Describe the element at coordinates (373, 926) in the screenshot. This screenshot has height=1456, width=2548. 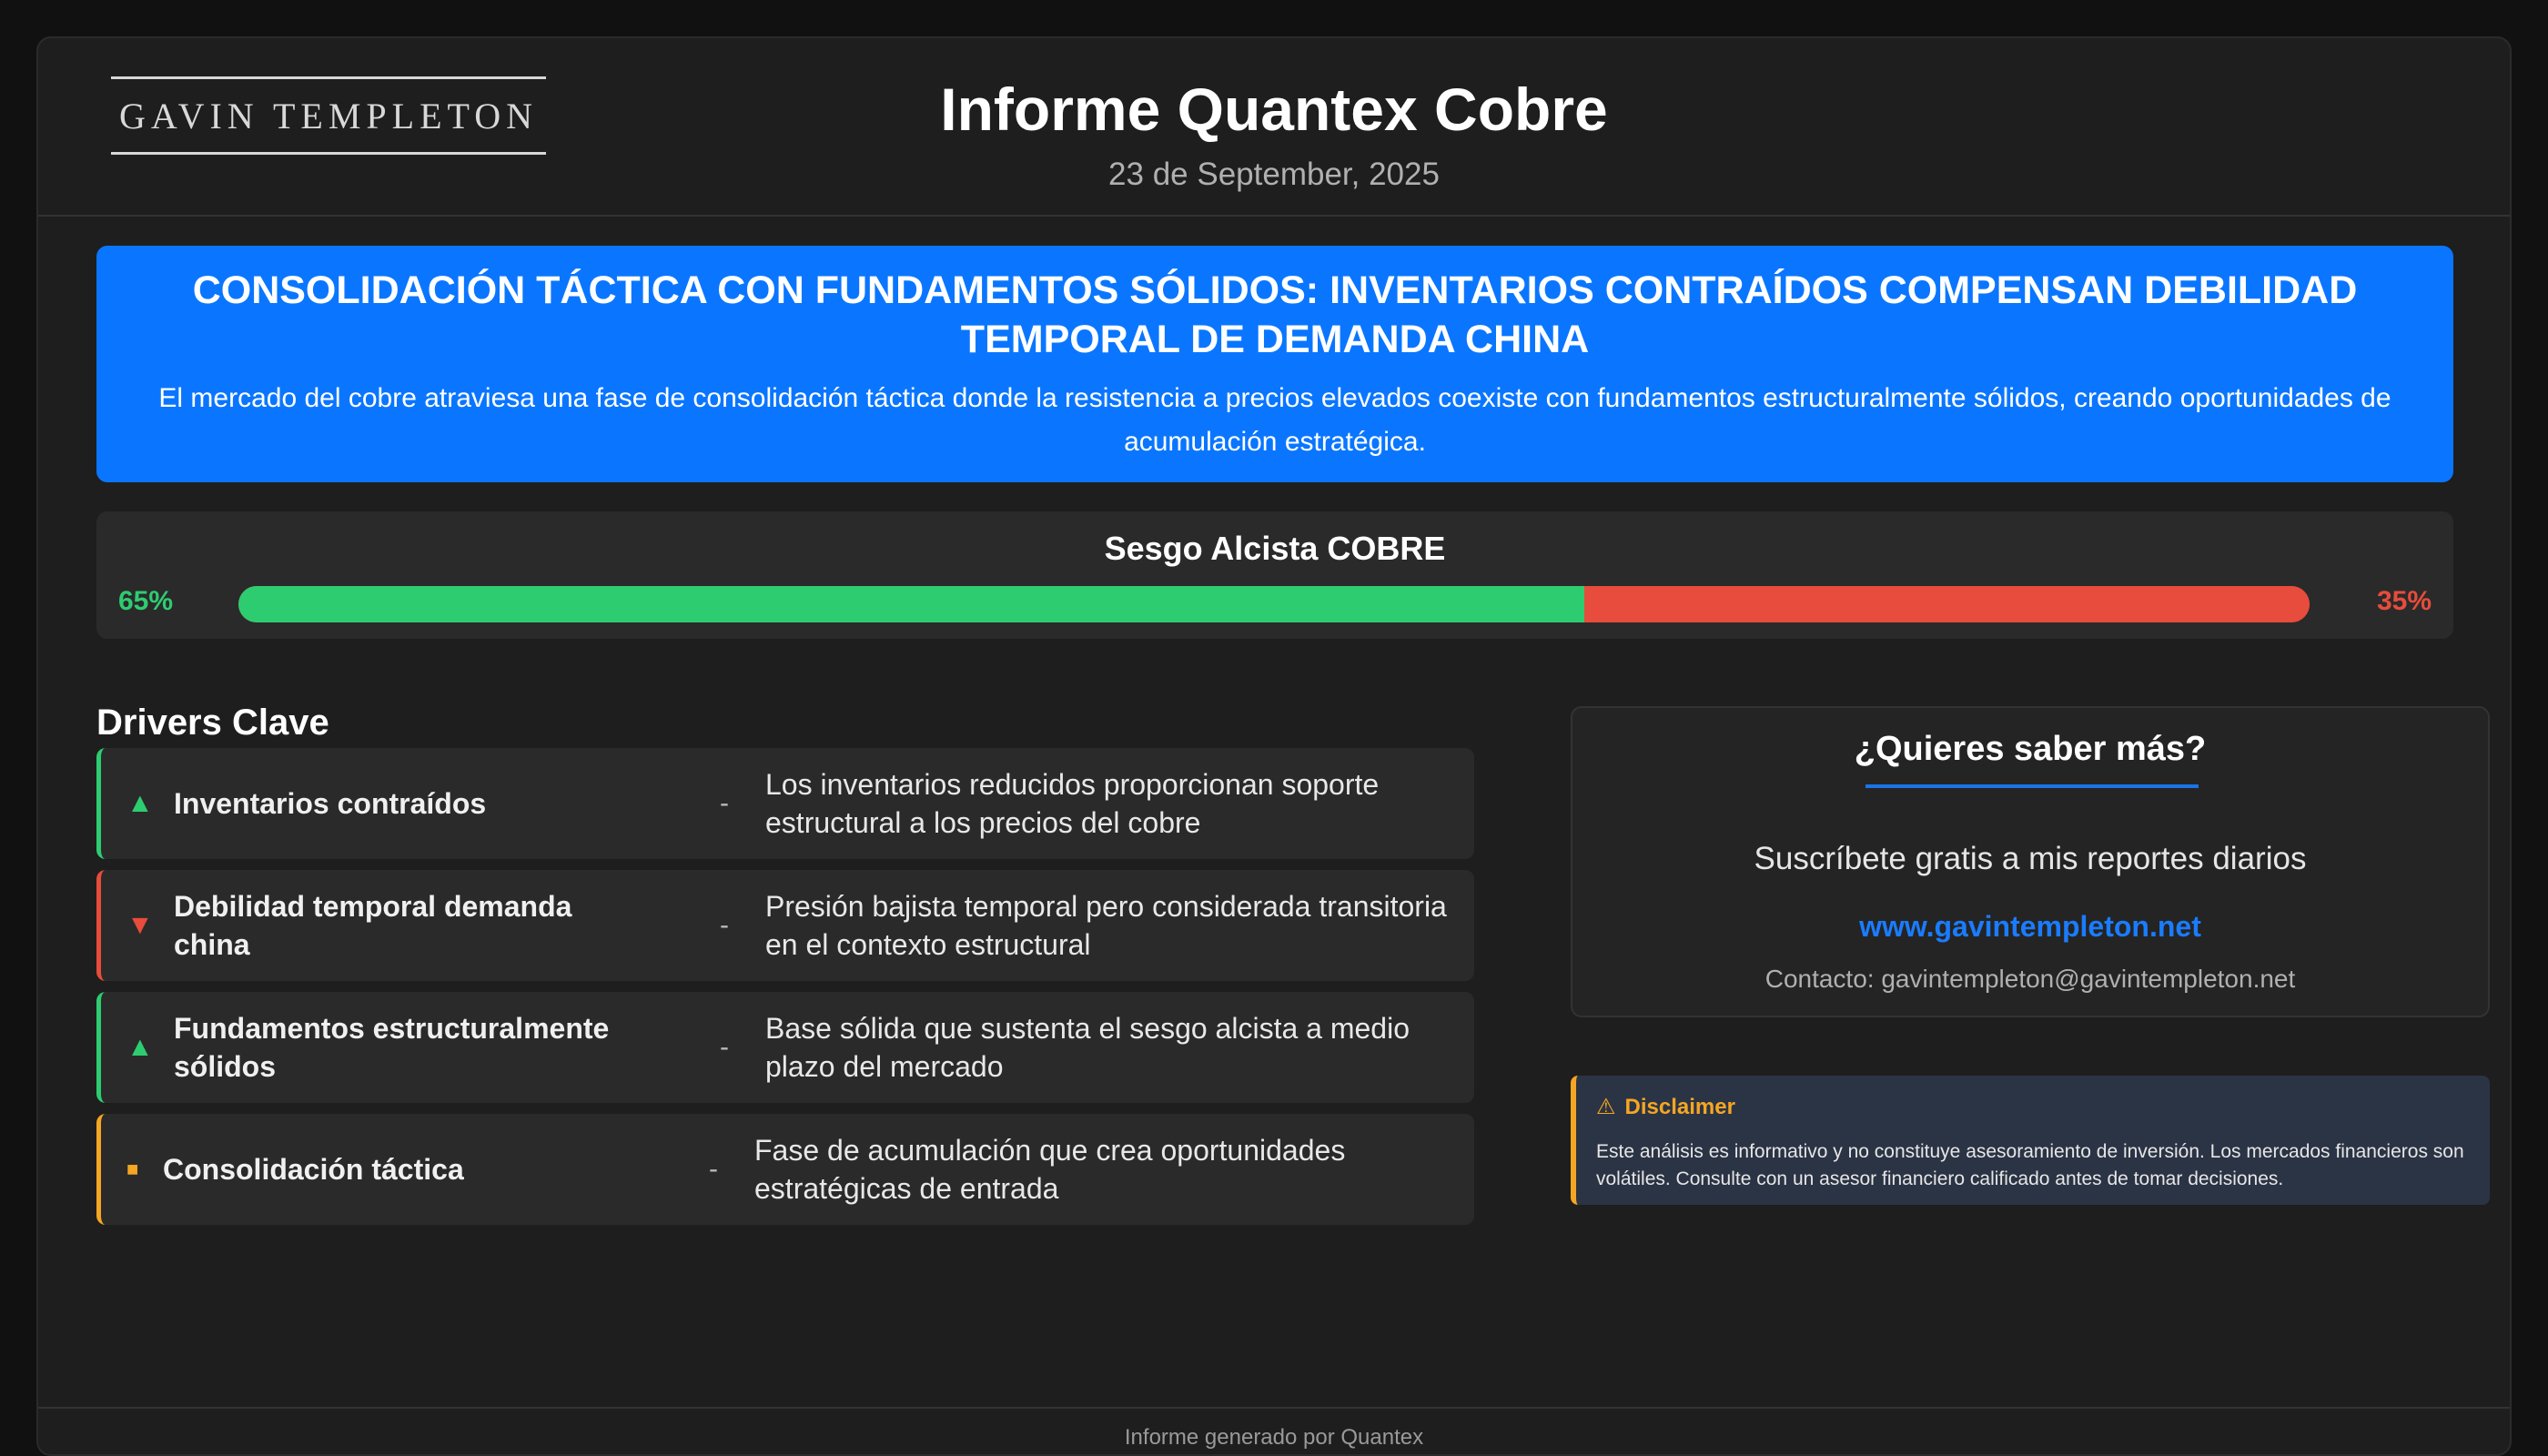
I see `driver-name: Debilidad temporal demanda china` at that location.